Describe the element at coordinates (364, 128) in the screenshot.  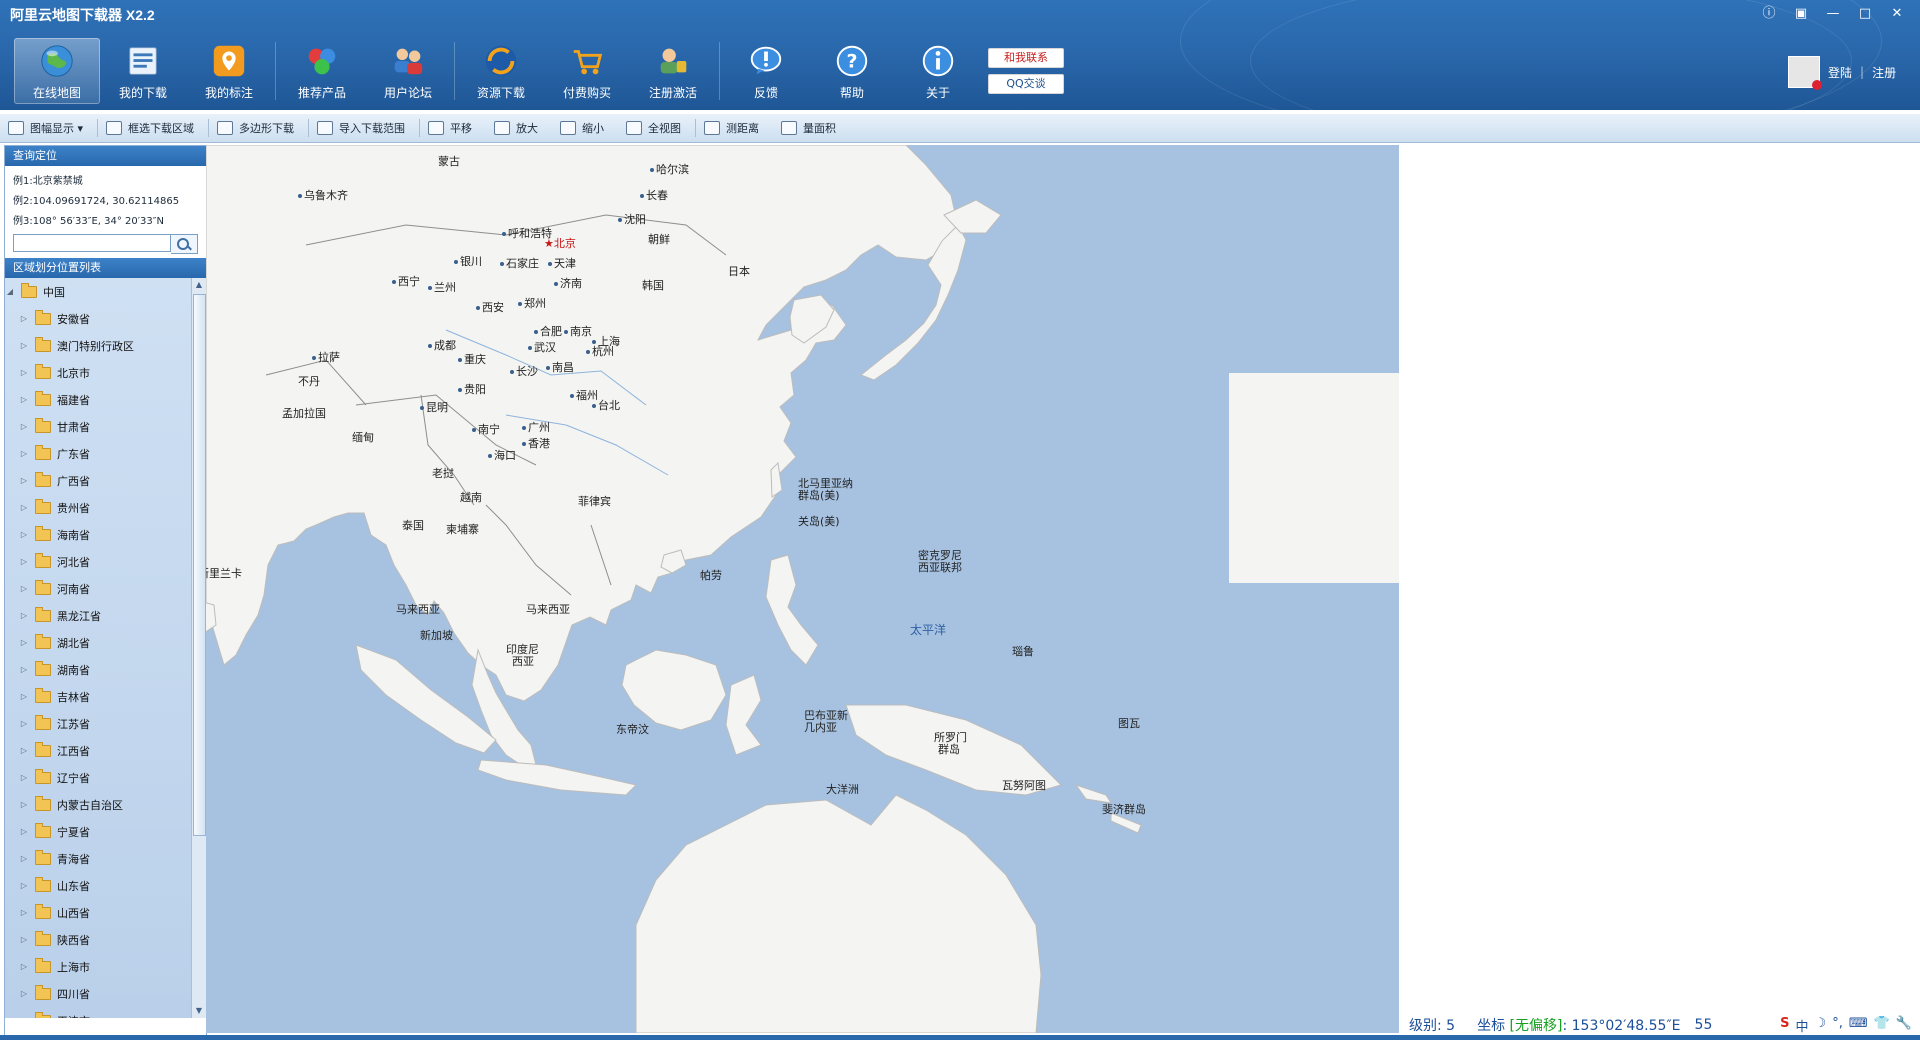
I see `import-range-button: 导入下载范围` at that location.